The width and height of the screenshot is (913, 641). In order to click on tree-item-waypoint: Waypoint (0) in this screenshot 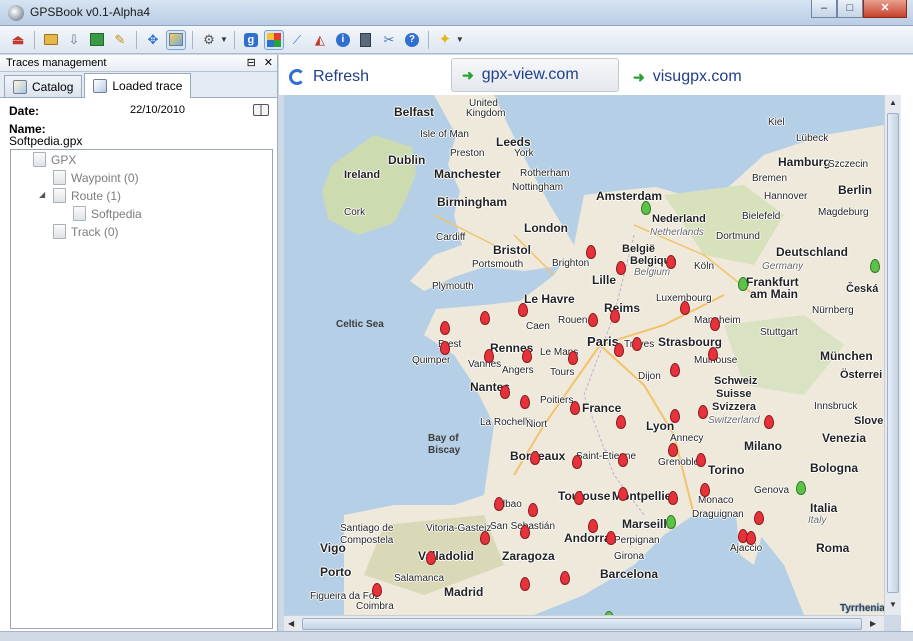, I will do `click(96, 177)`.